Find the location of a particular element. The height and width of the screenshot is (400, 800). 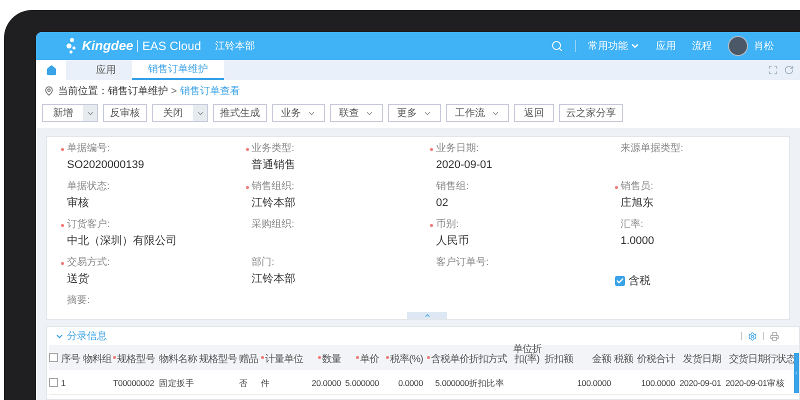

home-icon is located at coordinates (51, 70).